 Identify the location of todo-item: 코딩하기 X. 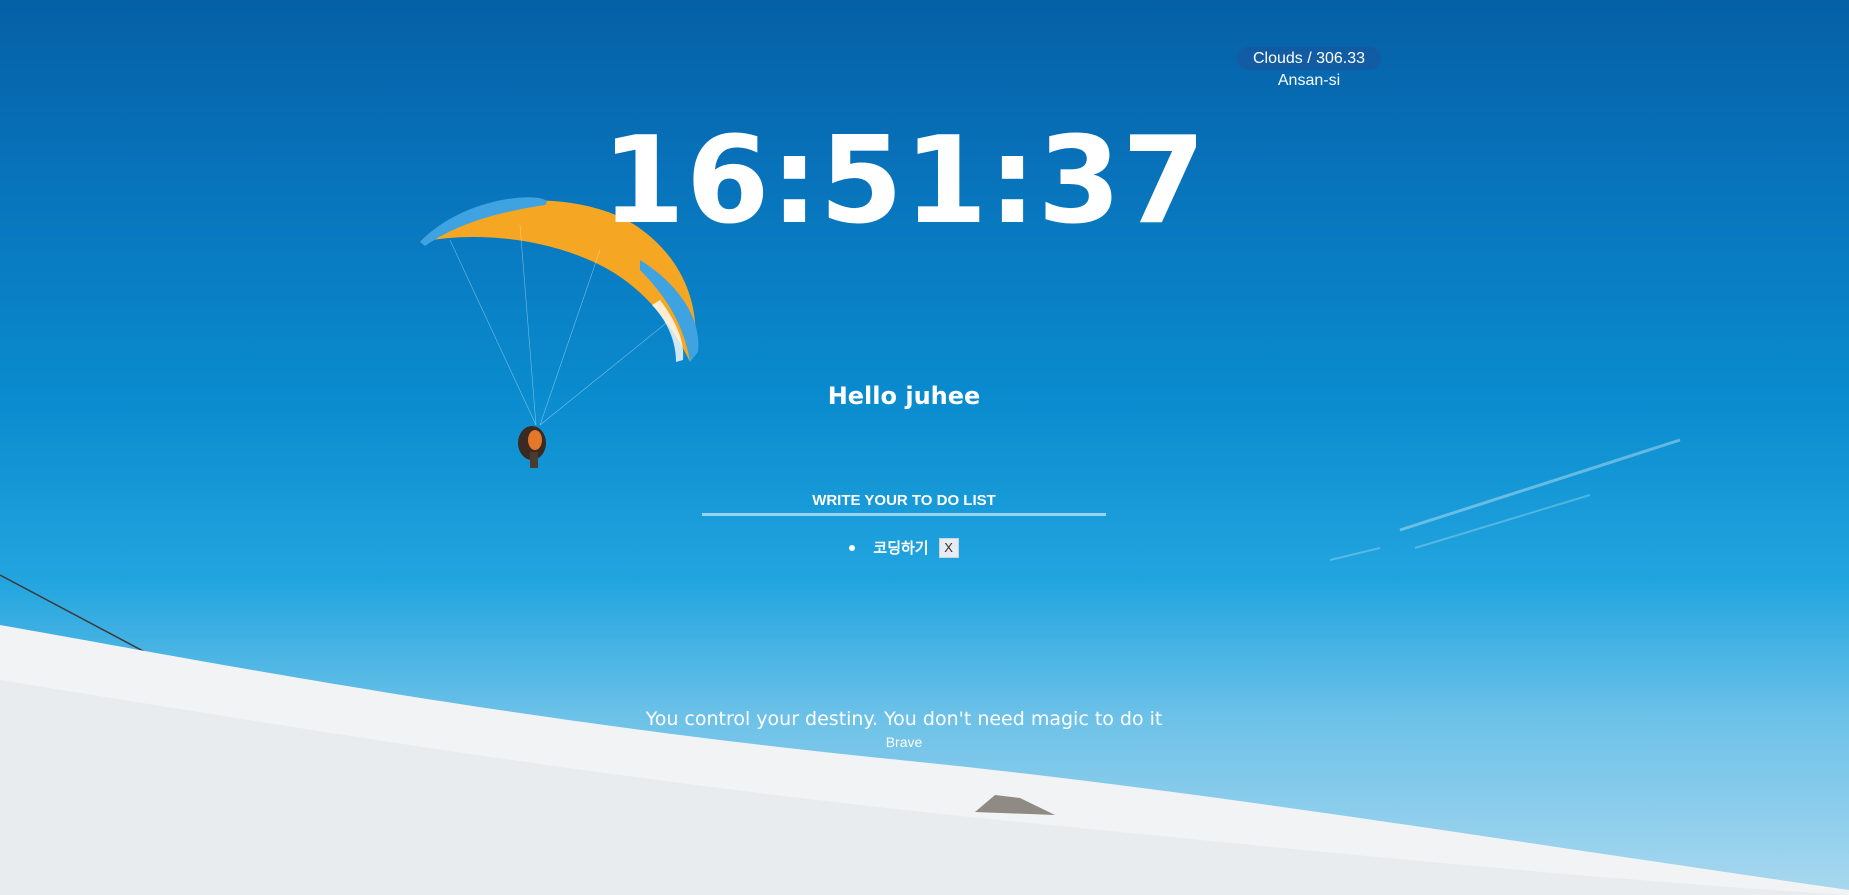
(904, 548).